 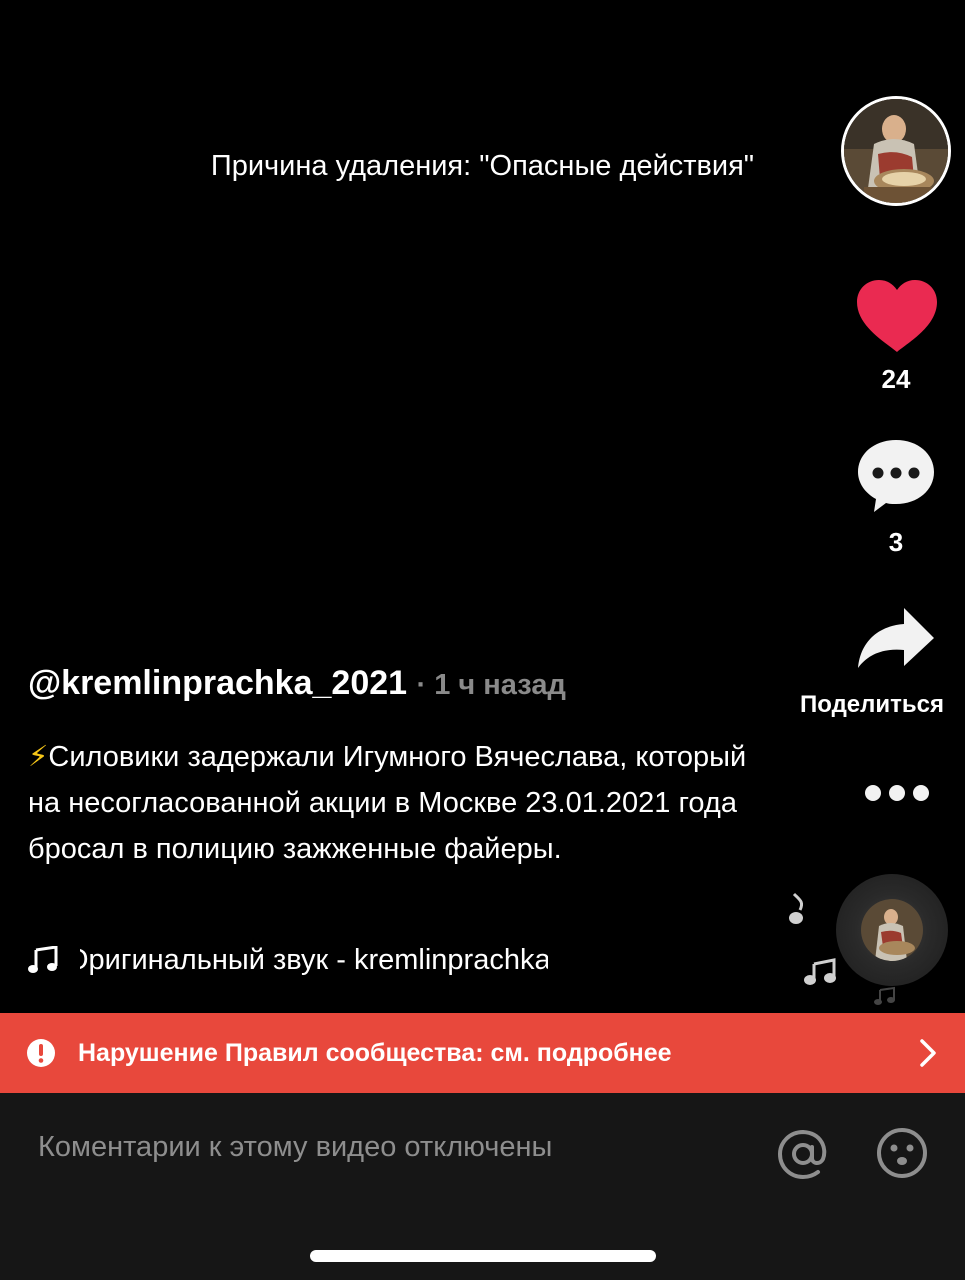 I want to click on at-icon, so click(x=802, y=1154).